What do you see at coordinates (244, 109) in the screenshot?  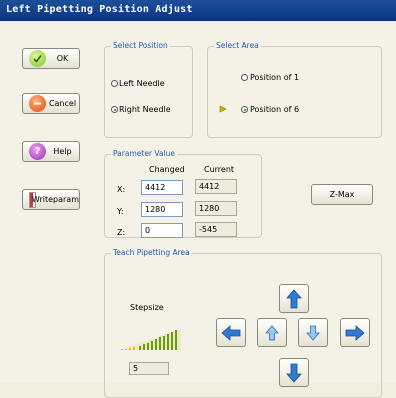 I see `position-6-radio` at bounding box center [244, 109].